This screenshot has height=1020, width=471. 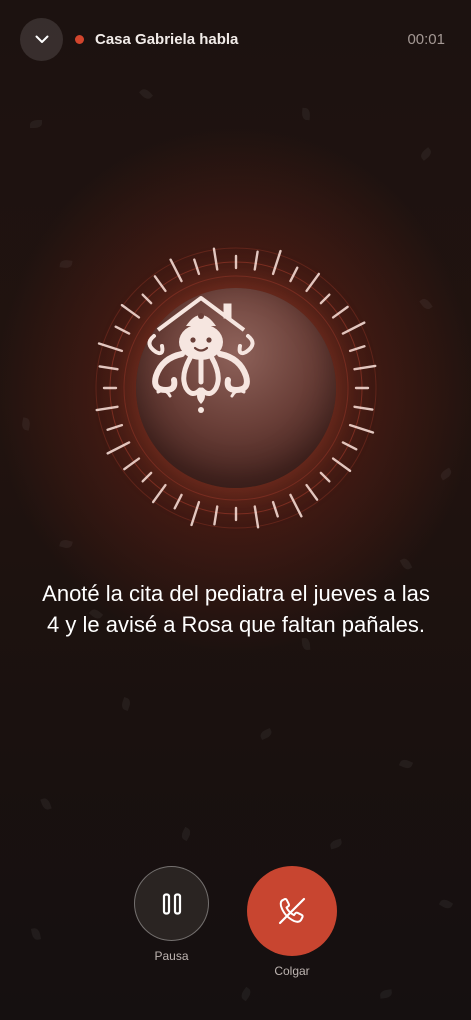 I want to click on phone-hangup-icon, so click(x=292, y=911).